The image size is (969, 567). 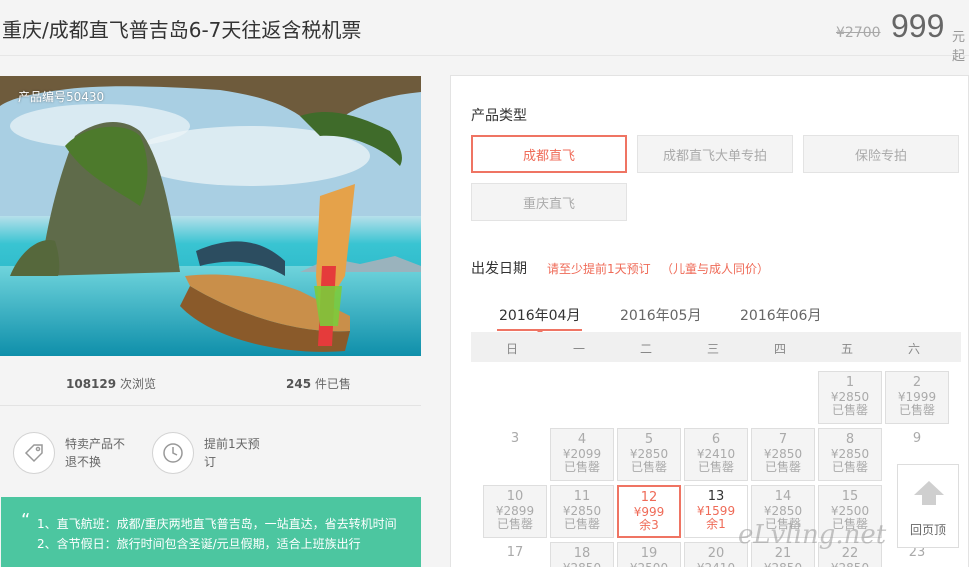 What do you see at coordinates (716, 454) in the screenshot?
I see `calendar-day: 6 ¥2410 已售罄` at bounding box center [716, 454].